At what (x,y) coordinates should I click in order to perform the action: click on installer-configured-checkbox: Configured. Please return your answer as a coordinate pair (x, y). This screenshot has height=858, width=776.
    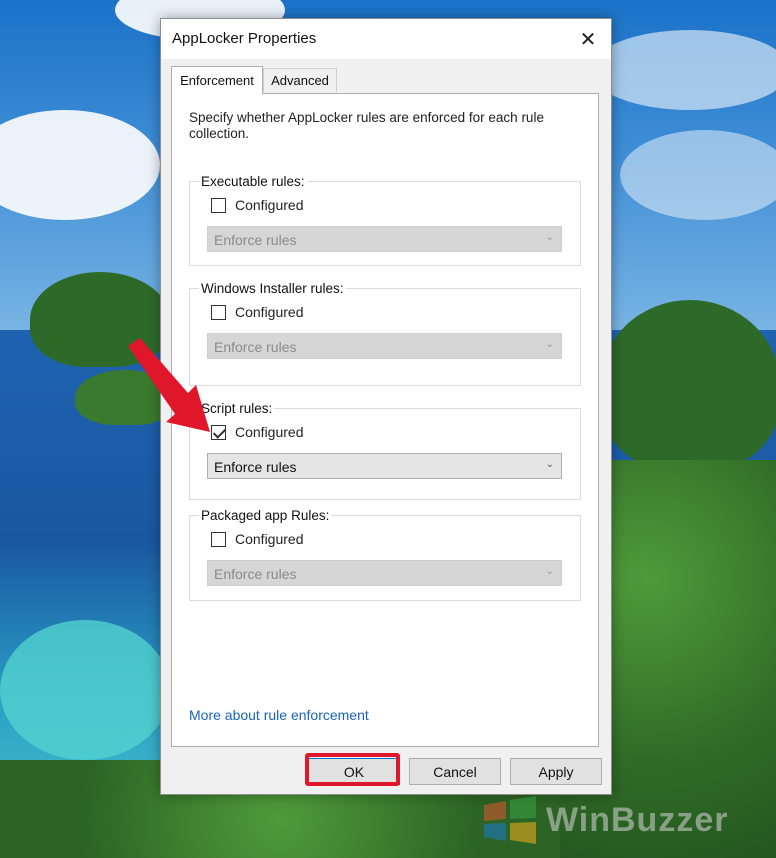
    Looking at the image, I should click on (257, 312).